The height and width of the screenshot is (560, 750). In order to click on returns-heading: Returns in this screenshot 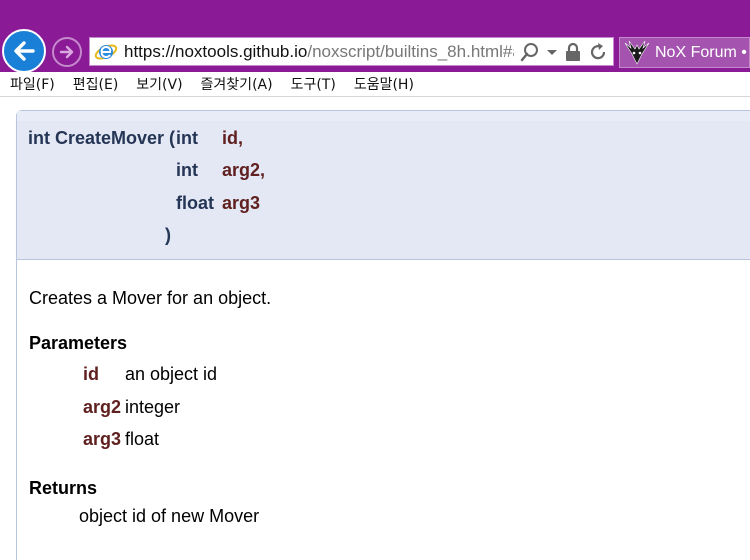, I will do `click(63, 488)`.